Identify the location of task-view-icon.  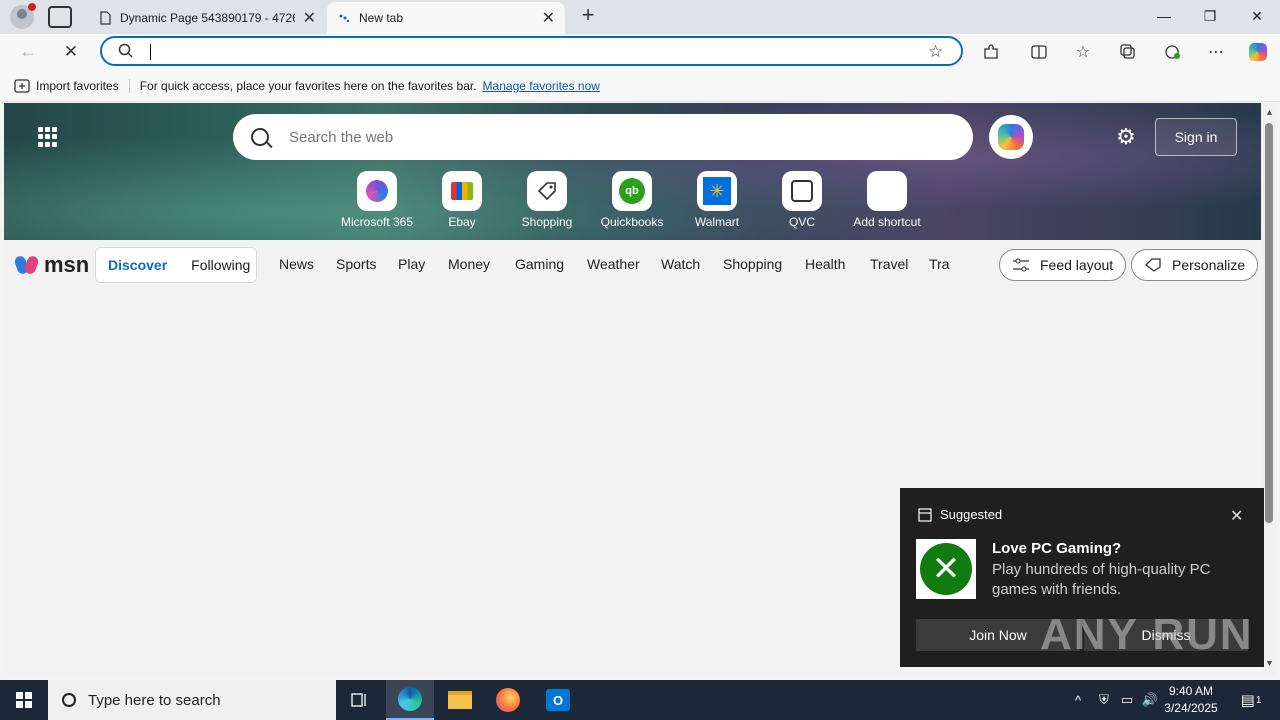
(360, 700).